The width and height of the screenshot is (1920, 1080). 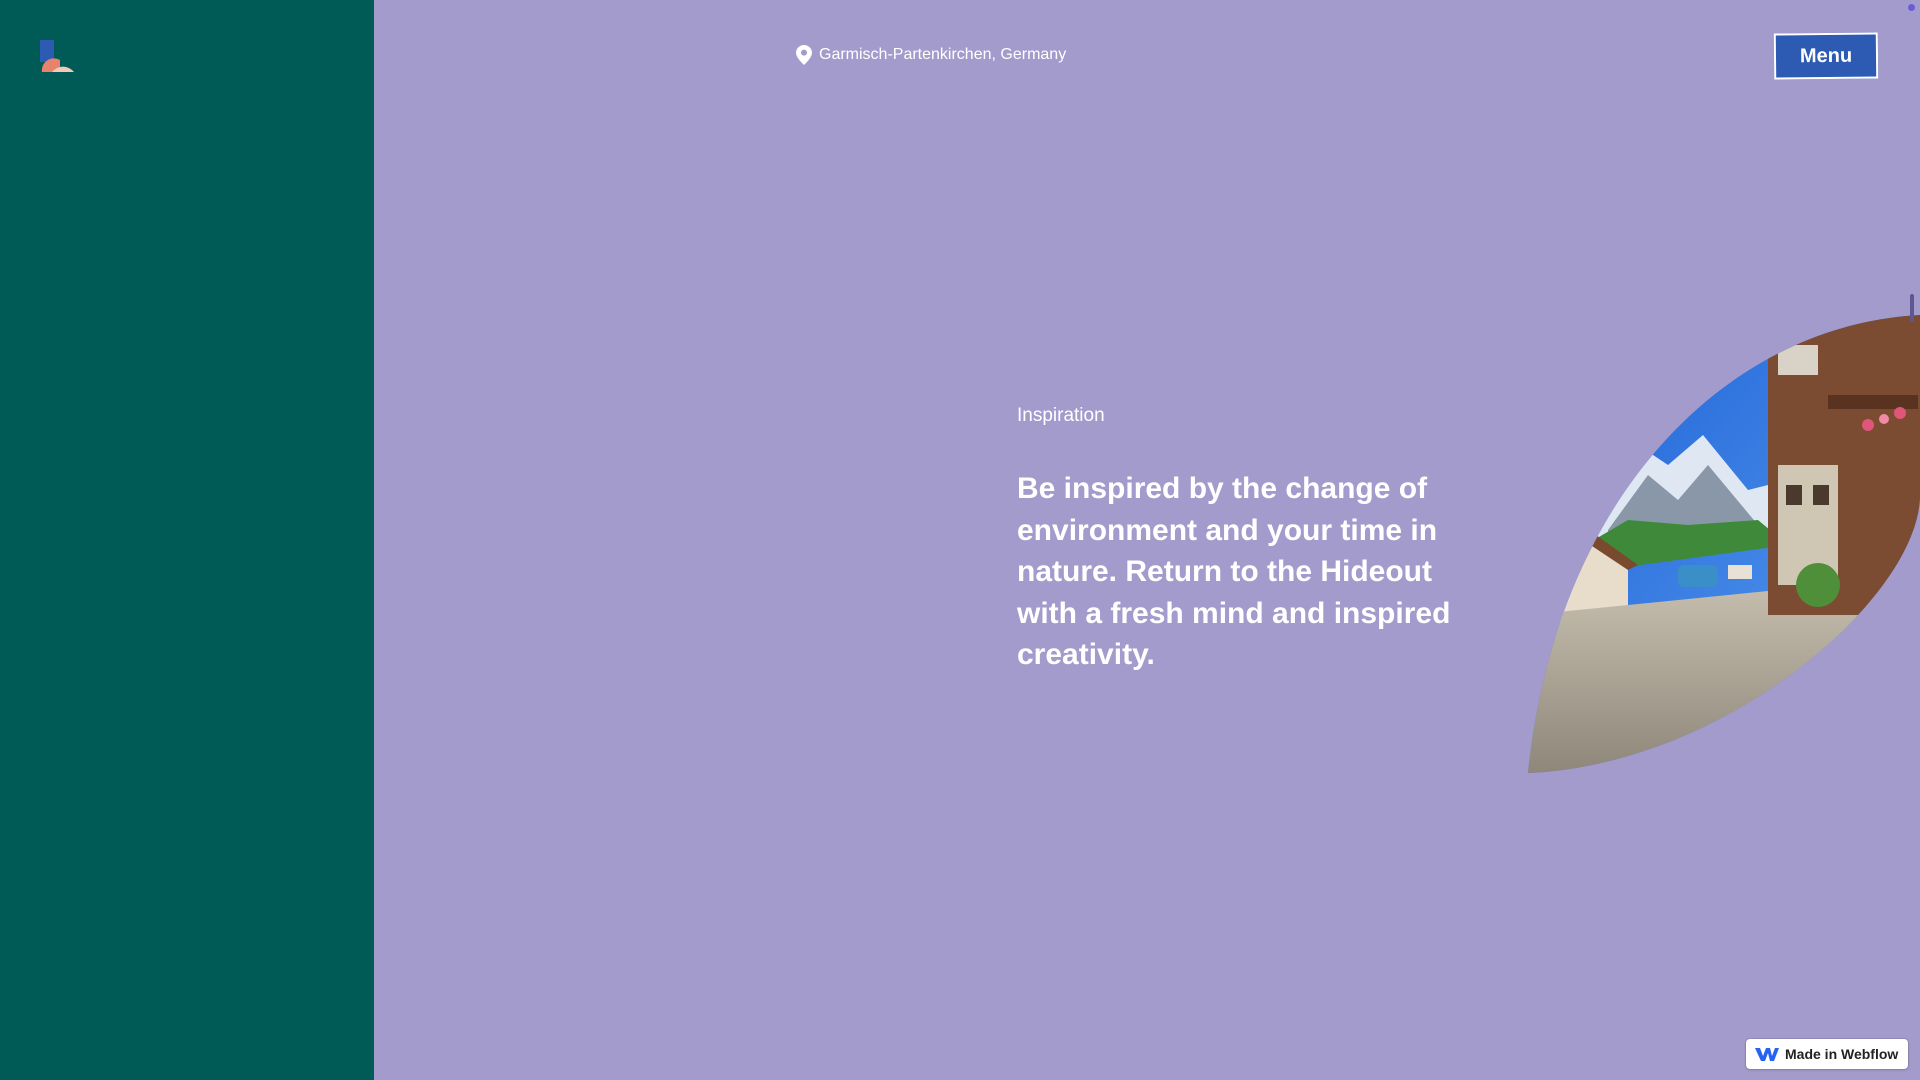 I want to click on made-in-webflow-badge: Made in Webflow, so click(x=1827, y=1054).